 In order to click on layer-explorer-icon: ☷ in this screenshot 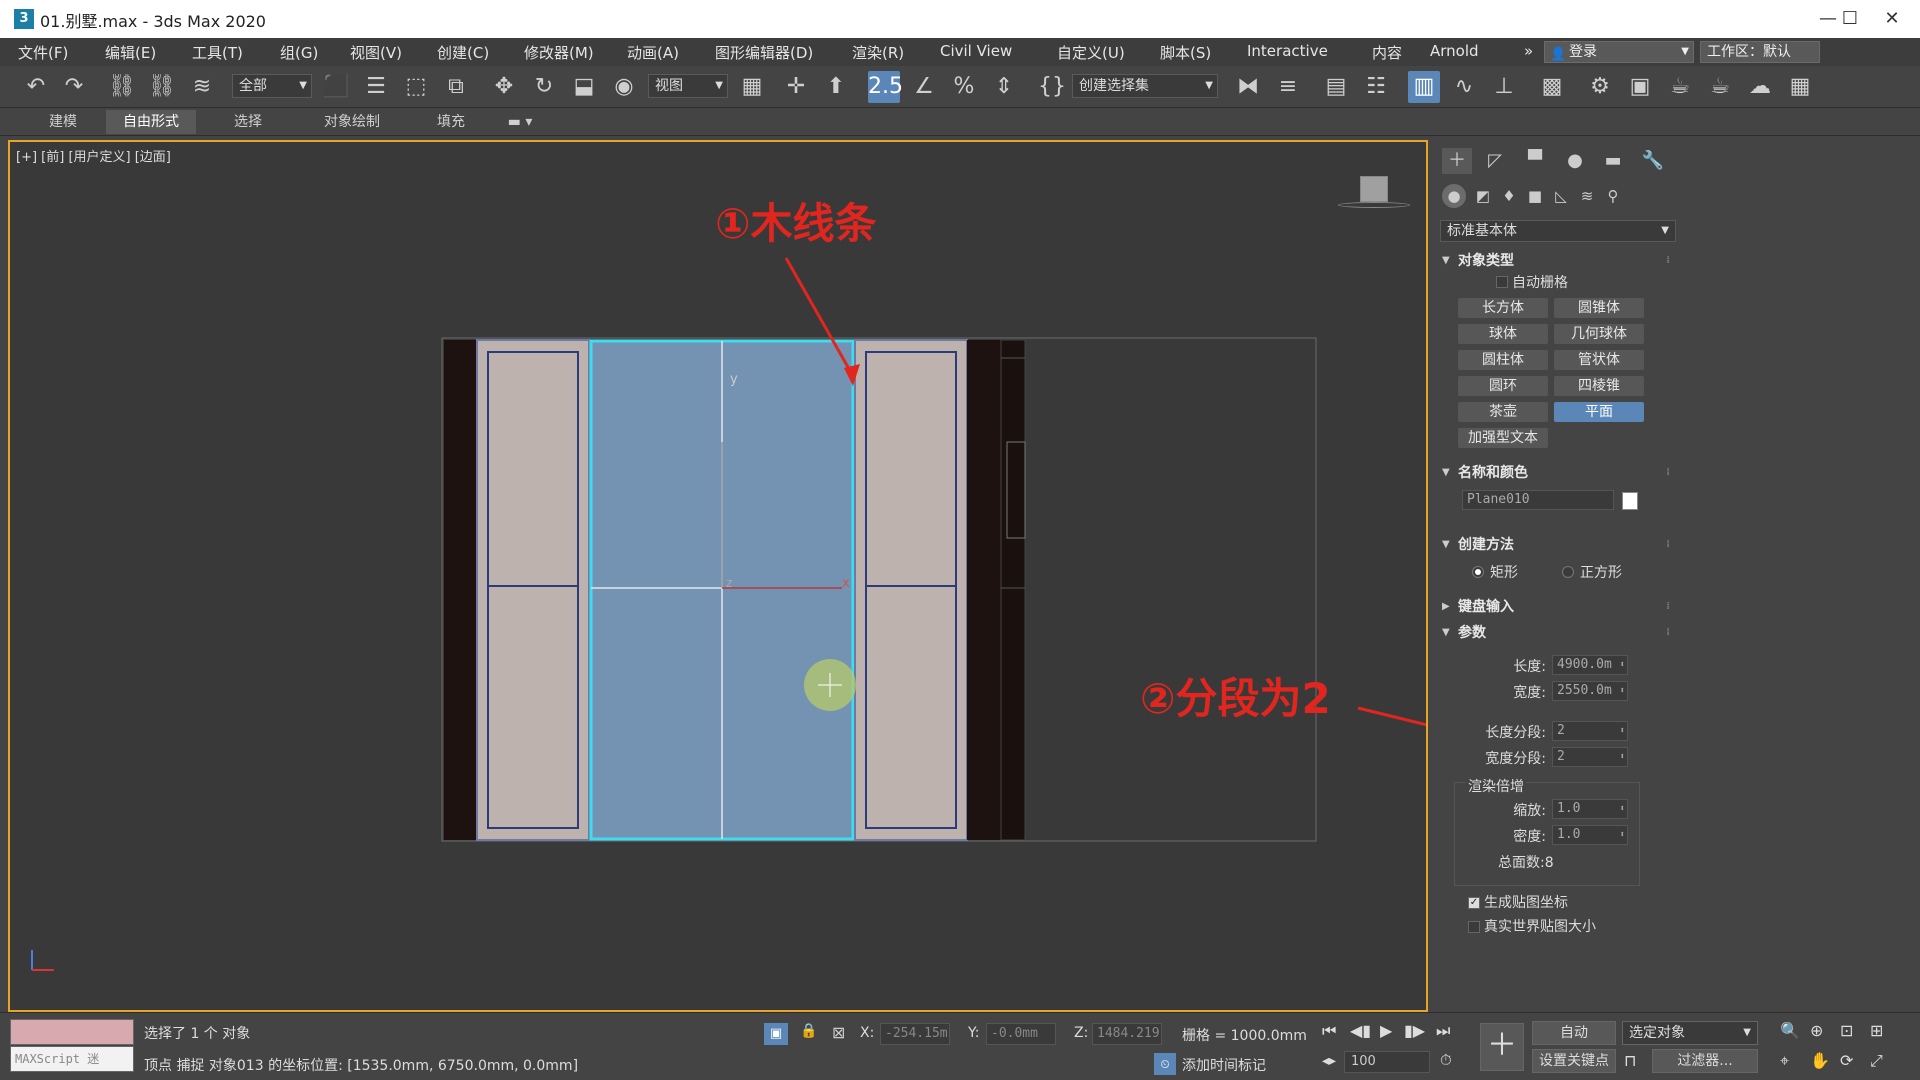, I will do `click(1376, 87)`.